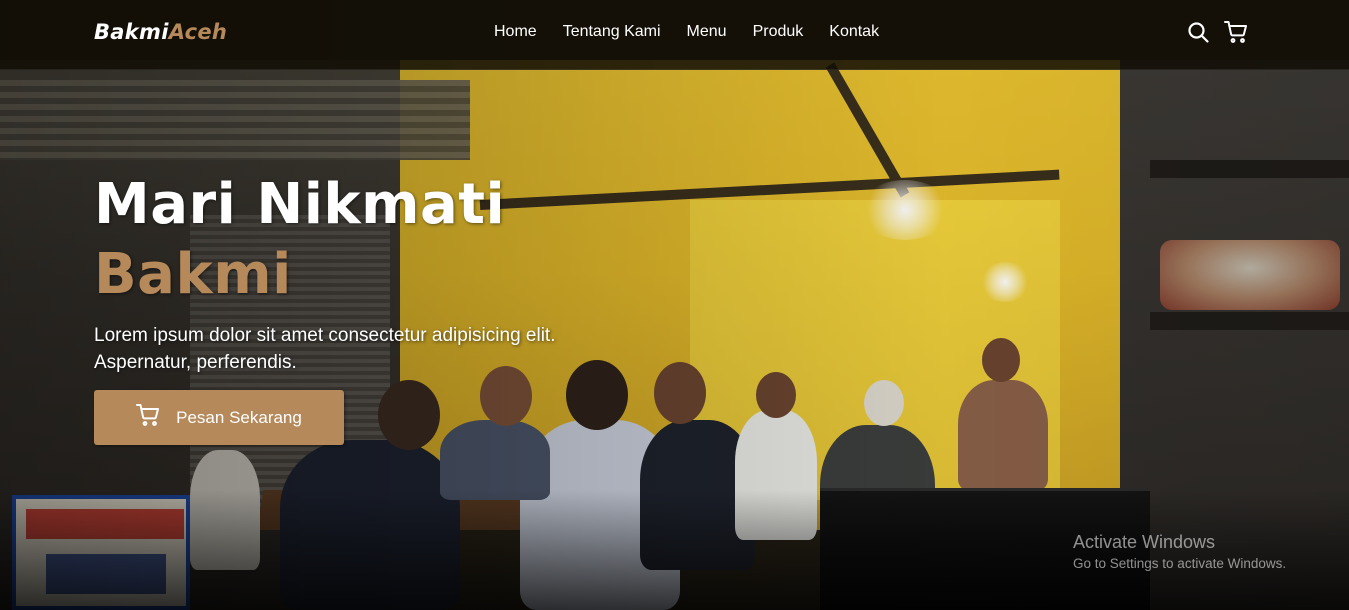 This screenshot has width=1349, height=610. Describe the element at coordinates (239, 417) in the screenshot. I see `order-now-label: Pesan Sekarang` at that location.